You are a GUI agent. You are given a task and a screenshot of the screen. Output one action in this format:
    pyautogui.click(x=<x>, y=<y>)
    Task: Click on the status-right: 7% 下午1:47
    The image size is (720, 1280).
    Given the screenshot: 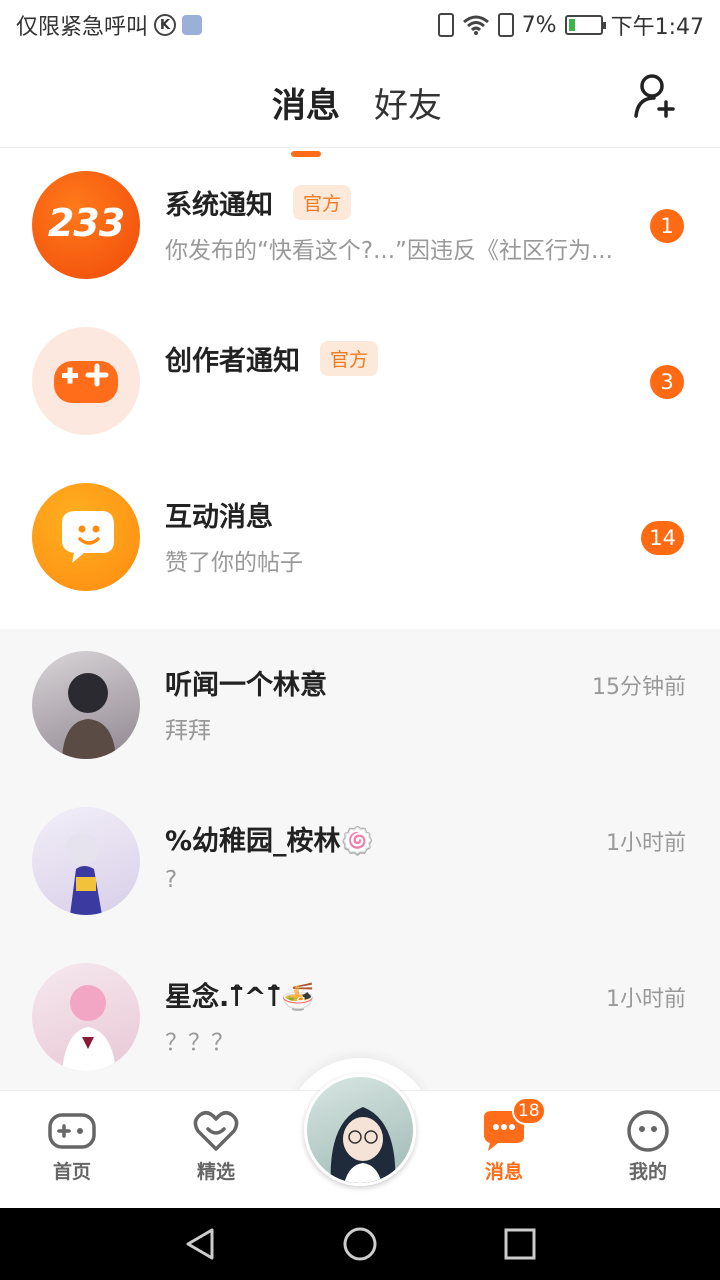 What is the action you would take?
    pyautogui.click(x=570, y=25)
    